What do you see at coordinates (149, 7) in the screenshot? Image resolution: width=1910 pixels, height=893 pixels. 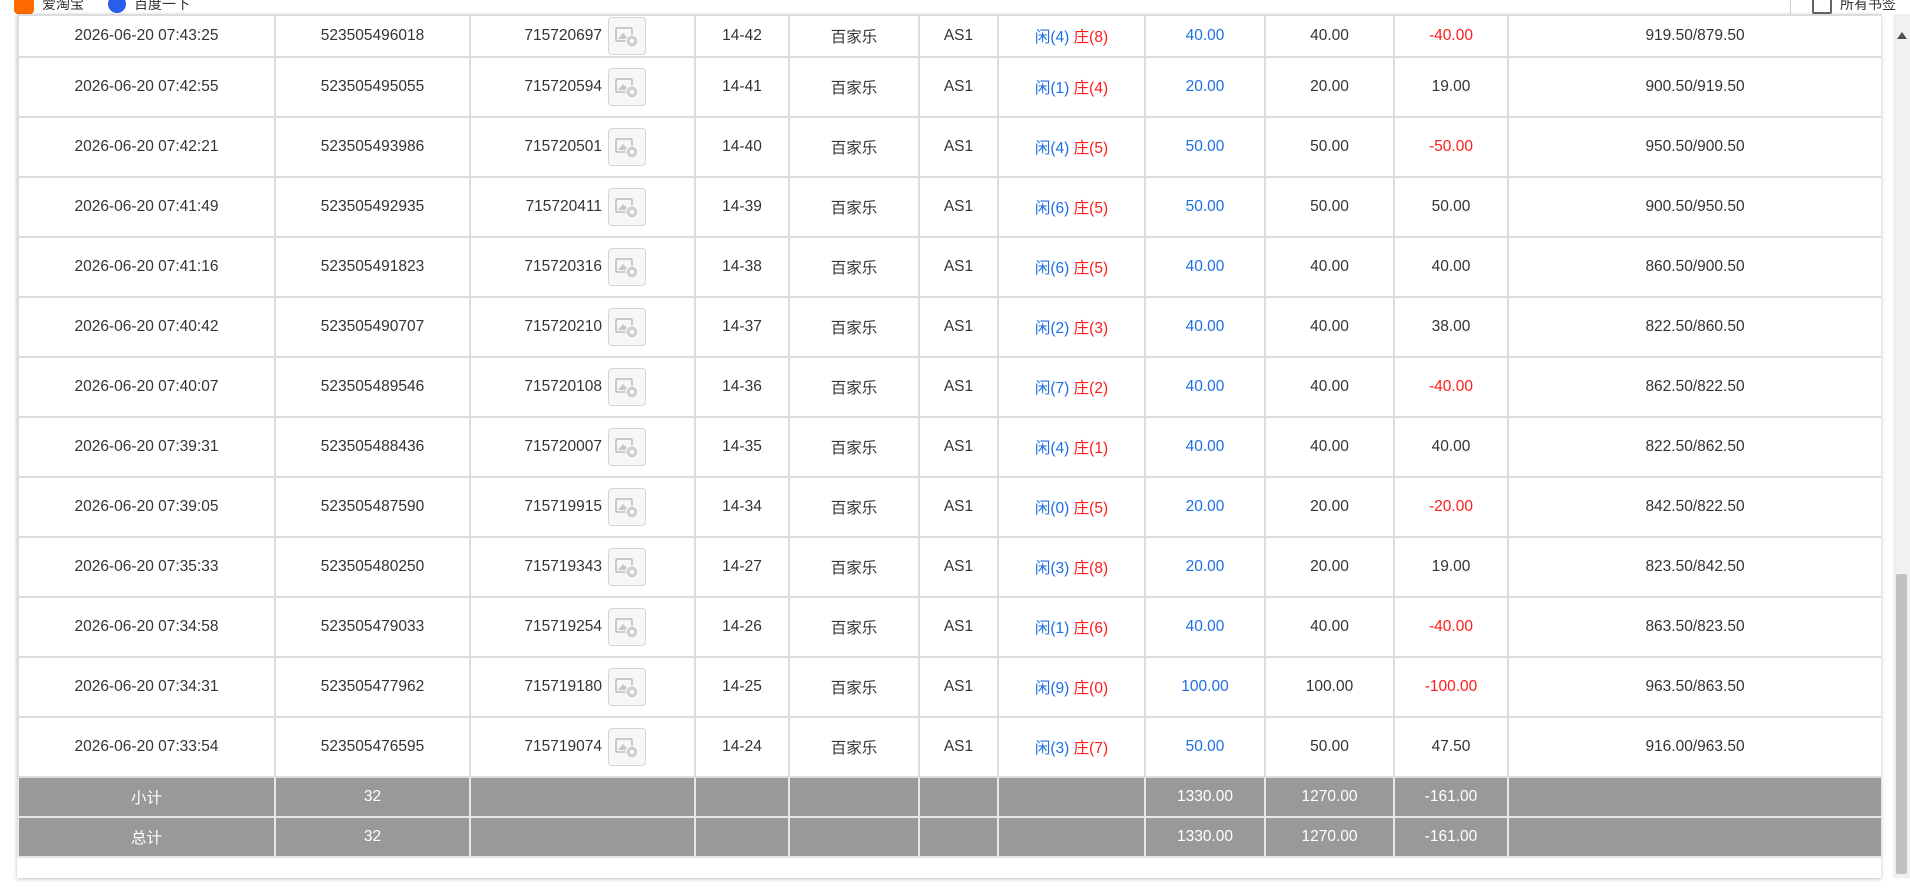 I see `bookmark-baidu: 百度一下` at bounding box center [149, 7].